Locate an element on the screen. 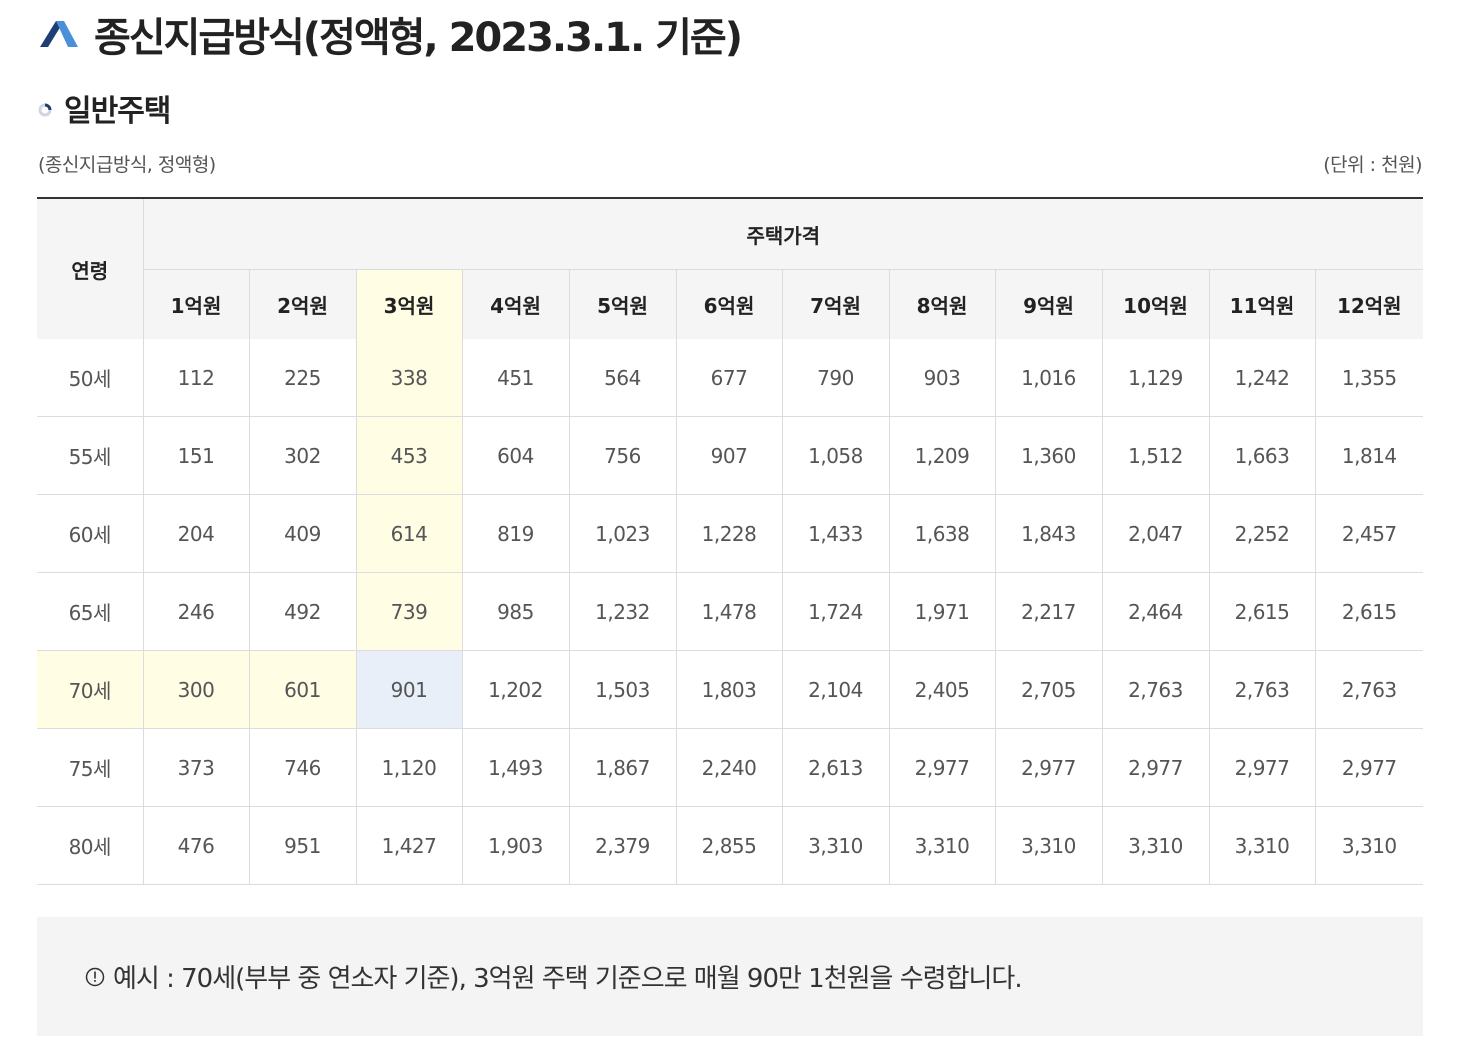 The width and height of the screenshot is (1465, 1044). value-cell: 756 is located at coordinates (622, 455).